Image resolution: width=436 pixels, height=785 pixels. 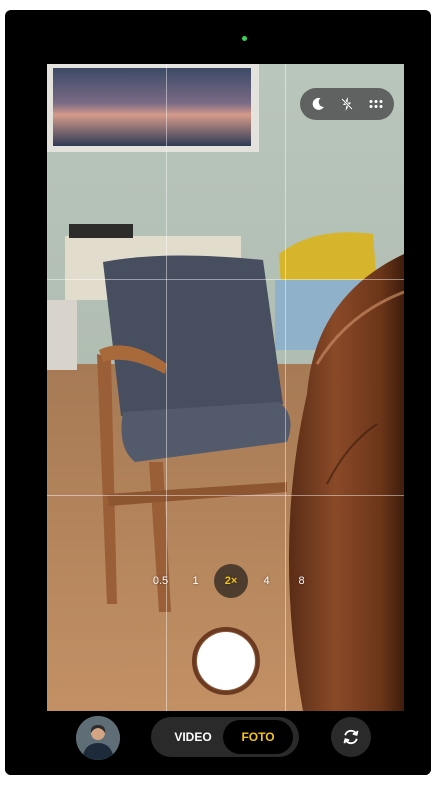 I want to click on bottom-controls: VIDEO FOTO, so click(x=218, y=743).